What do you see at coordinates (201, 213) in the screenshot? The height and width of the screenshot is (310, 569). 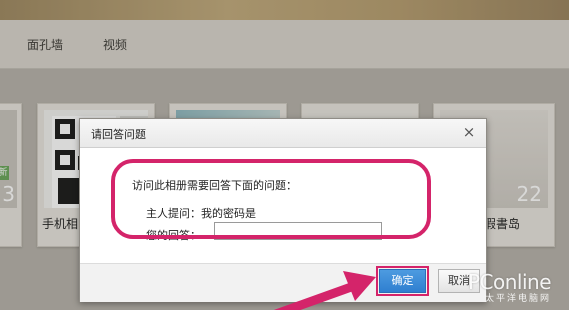 I see `host-question: 主人提问：我的密码是` at bounding box center [201, 213].